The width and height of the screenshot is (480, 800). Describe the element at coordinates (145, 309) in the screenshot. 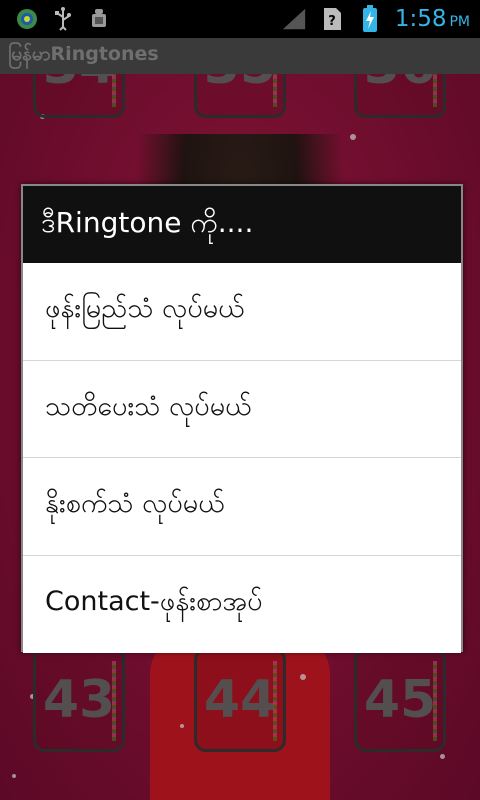

I see `option-label: ဖုန်းမြည်သံ လုပ်မယ်` at that location.